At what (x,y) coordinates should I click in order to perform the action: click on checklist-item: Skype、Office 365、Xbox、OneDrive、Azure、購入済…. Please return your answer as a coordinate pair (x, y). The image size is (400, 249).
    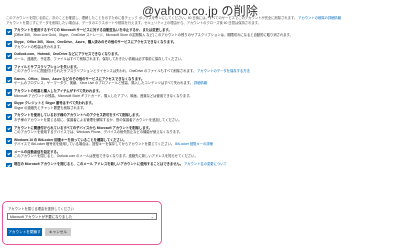
    Looking at the image, I should click on (201, 44).